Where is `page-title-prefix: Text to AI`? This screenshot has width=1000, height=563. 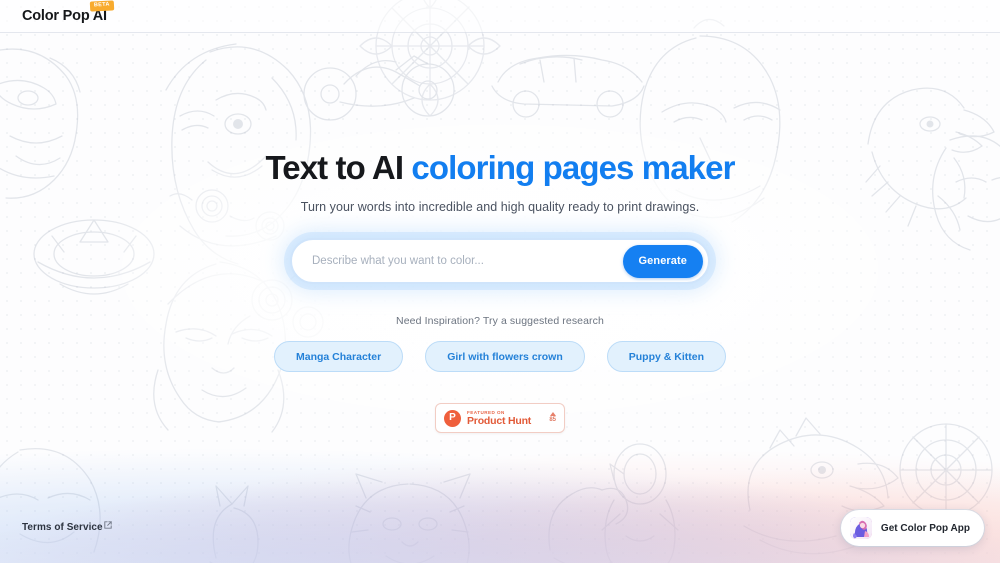
page-title-prefix: Text to AI is located at coordinates (334, 167).